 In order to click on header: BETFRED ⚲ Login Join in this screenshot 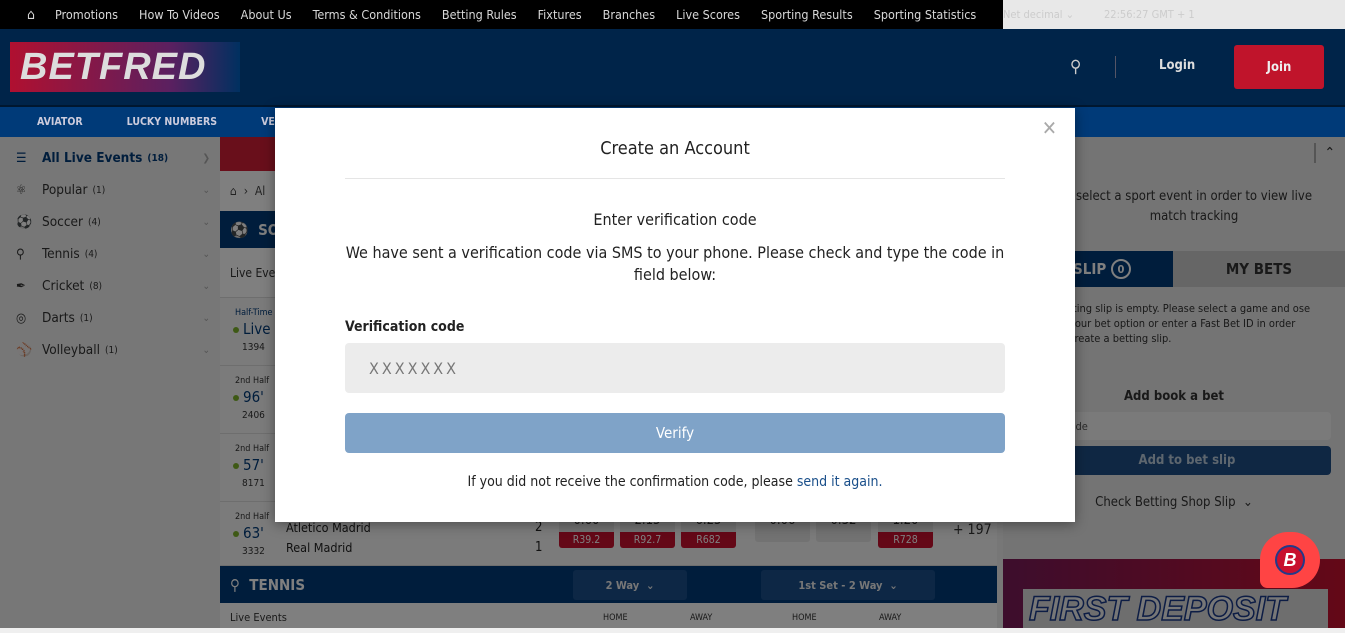, I will do `click(672, 67)`.